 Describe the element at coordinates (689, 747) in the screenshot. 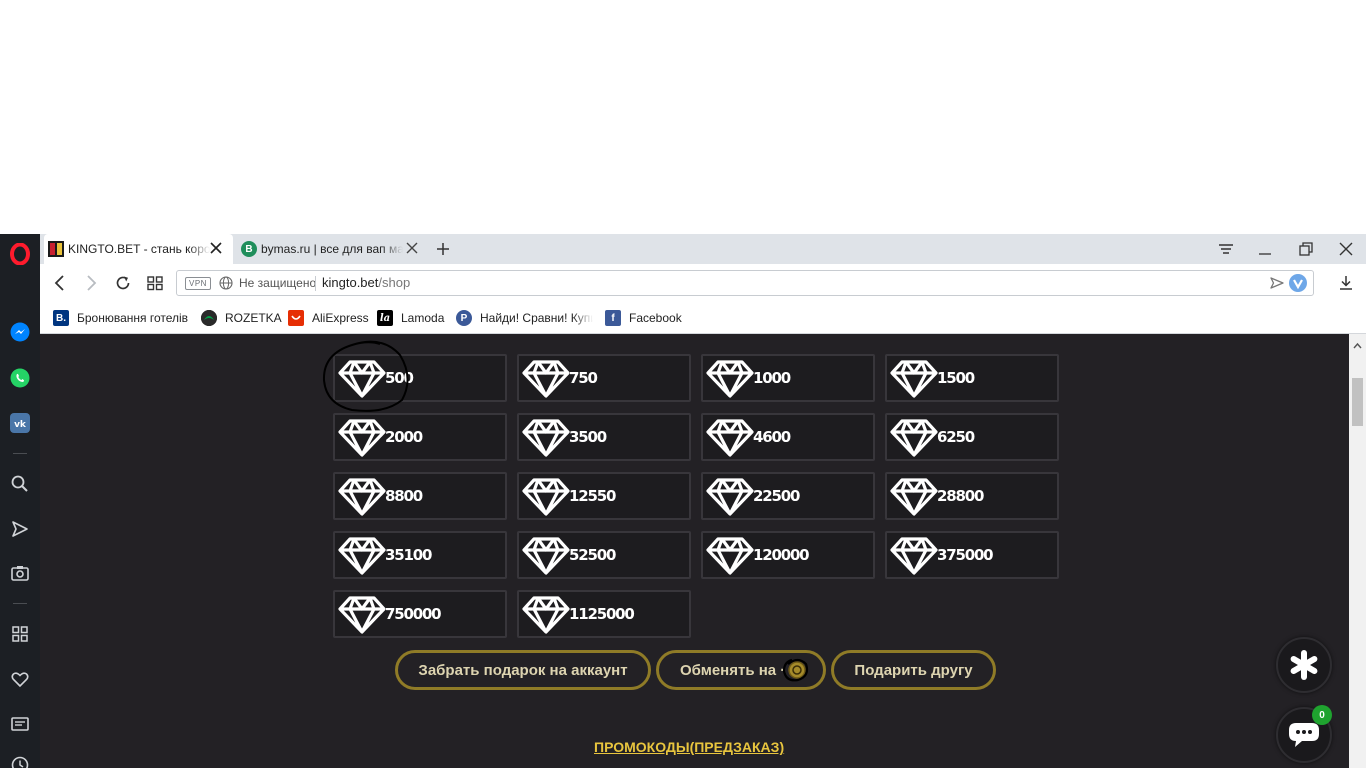

I see `promo-codes-link: ПРОМОКОДЫ(ПРЕДЗАКАЗ)` at that location.